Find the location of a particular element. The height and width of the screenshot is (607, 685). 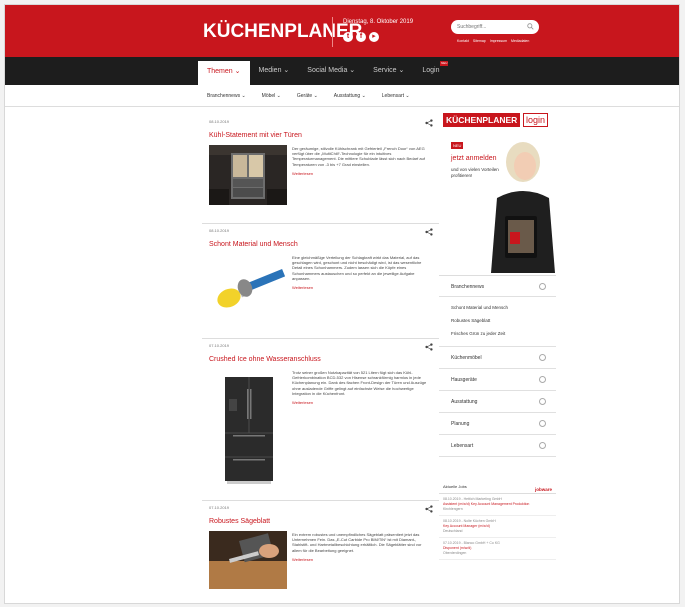

article-title: Schont Material und Mensch is located at coordinates (253, 244).